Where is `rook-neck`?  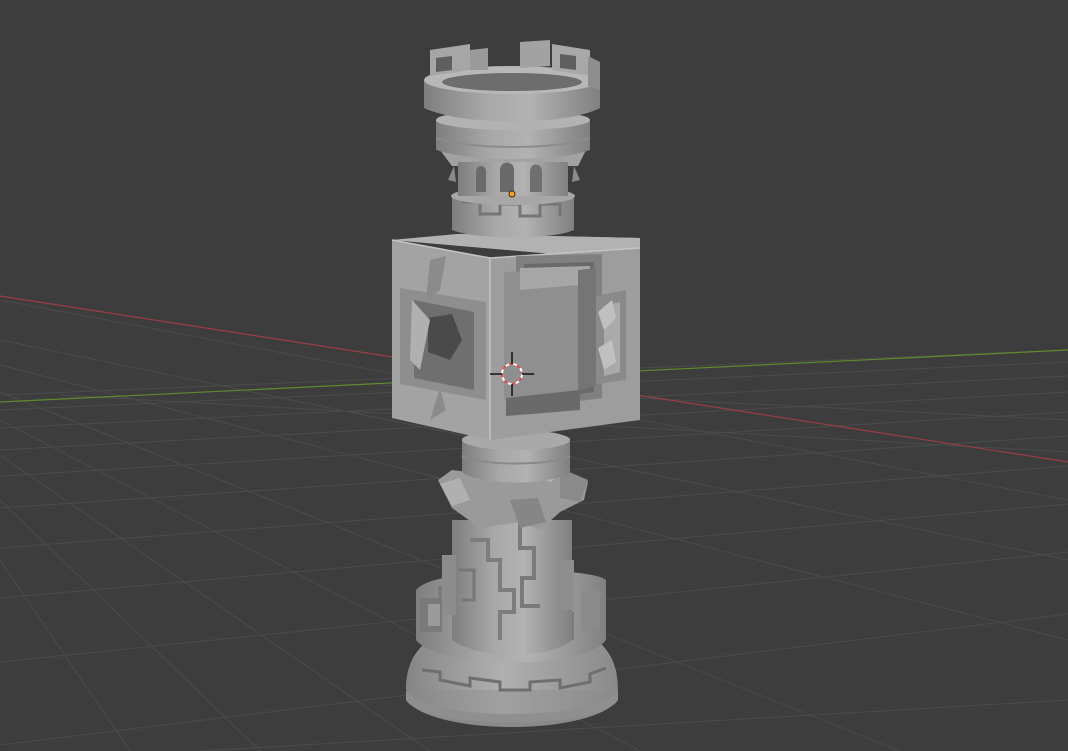
rook-neck is located at coordinates (516, 456).